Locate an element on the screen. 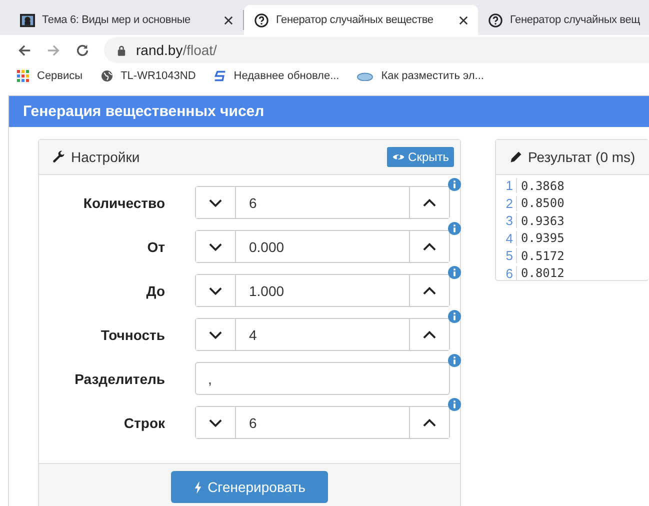  line-number: 2 is located at coordinates (506, 203).